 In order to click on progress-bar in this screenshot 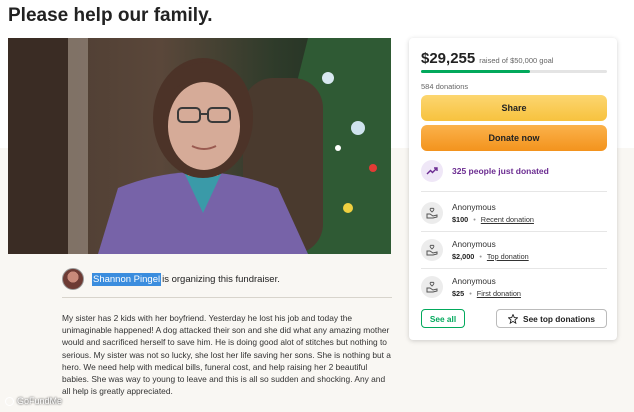, I will do `click(514, 71)`.